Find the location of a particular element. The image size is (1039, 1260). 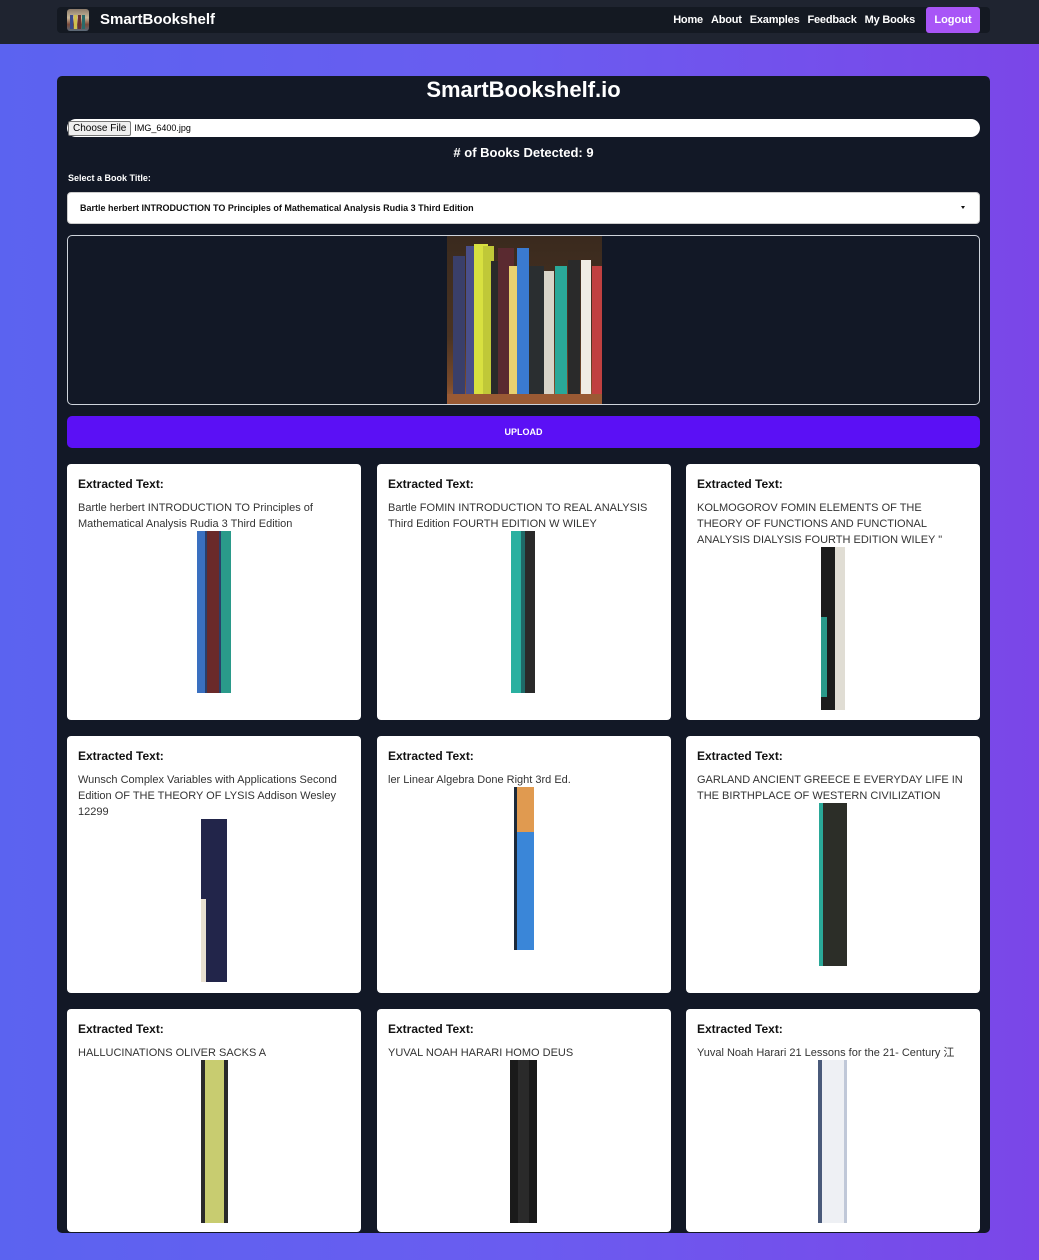

upload-button: UPLOAD is located at coordinates (523, 432).